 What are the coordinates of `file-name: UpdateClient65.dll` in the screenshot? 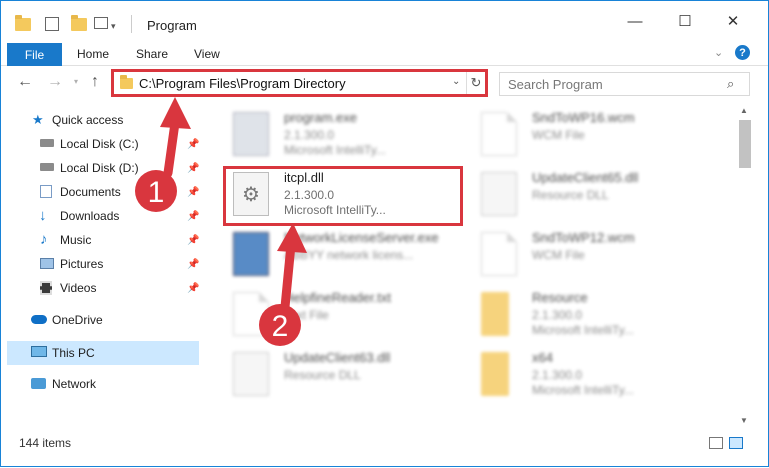 It's located at (585, 177).